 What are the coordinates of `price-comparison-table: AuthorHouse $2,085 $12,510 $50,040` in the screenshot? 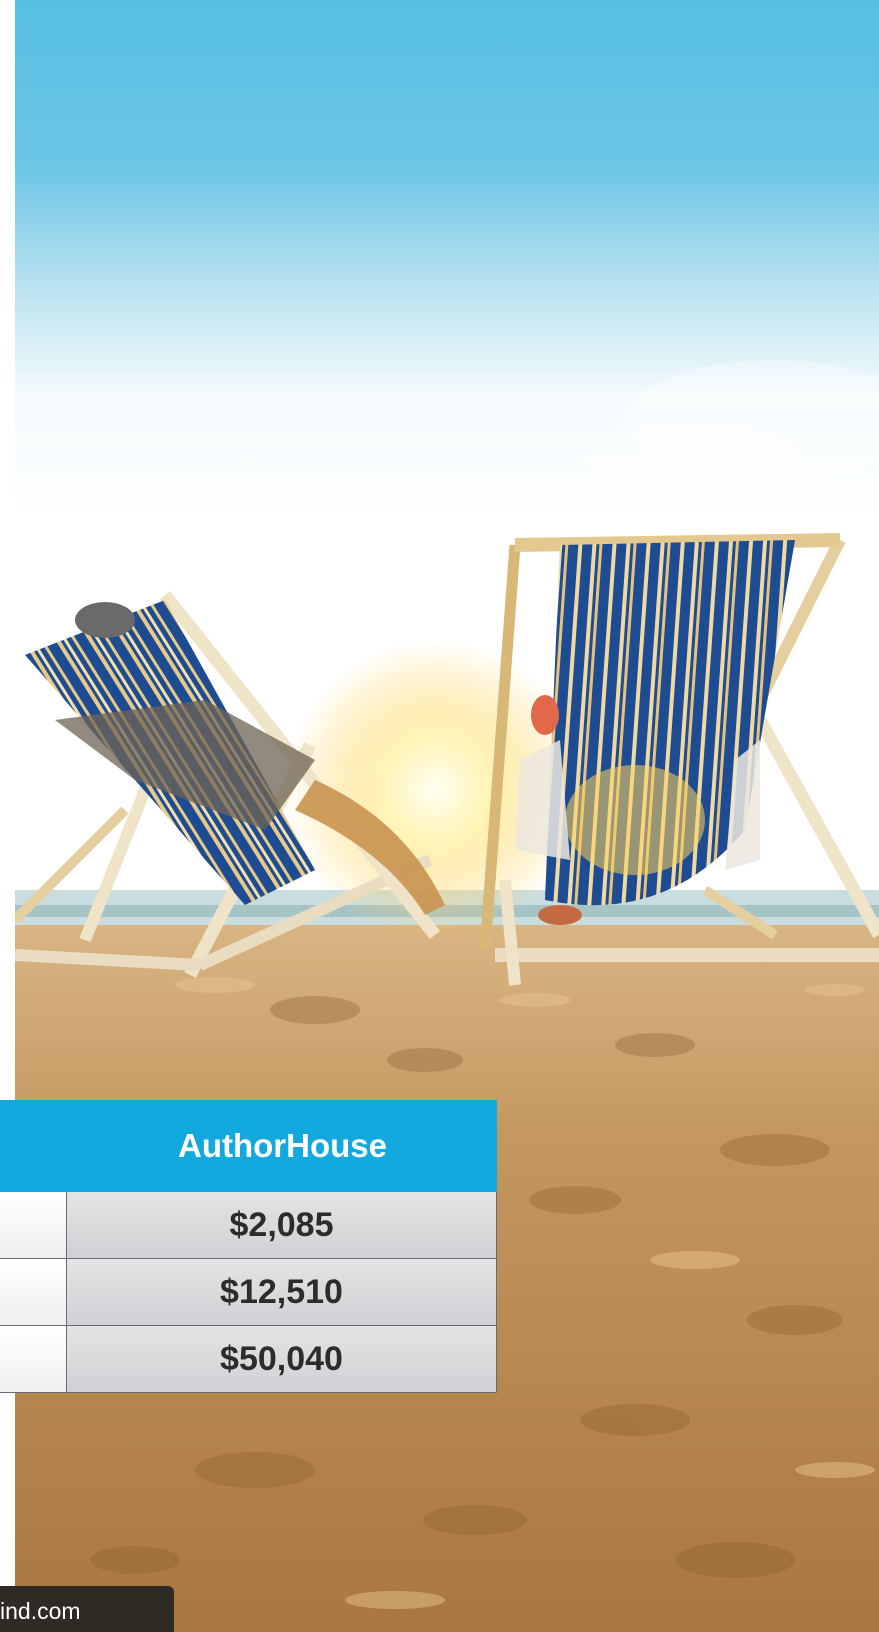 It's located at (248, 1246).